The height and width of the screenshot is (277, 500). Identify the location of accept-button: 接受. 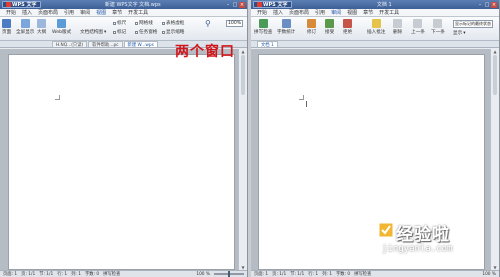
(329, 27).